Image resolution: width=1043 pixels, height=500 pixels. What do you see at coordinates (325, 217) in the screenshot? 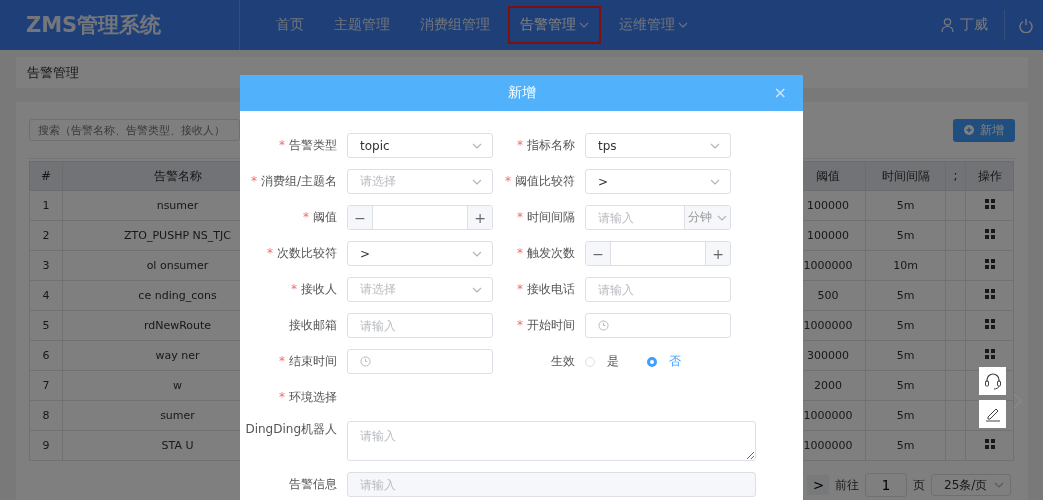
I see `field-label: 阈值` at bounding box center [325, 217].